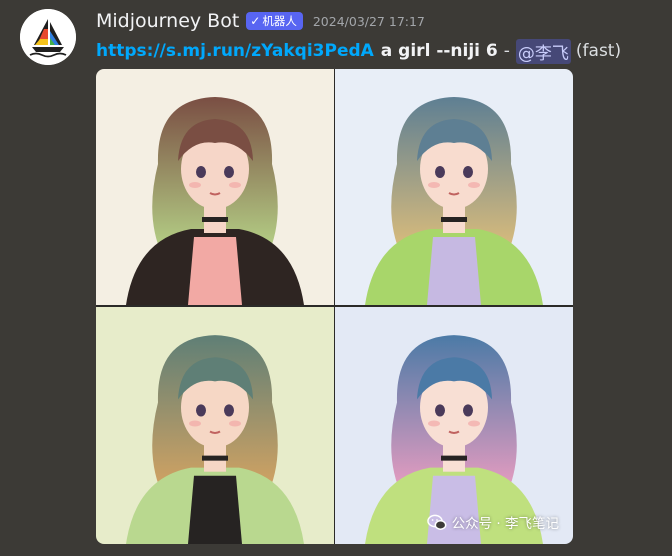 The width and height of the screenshot is (672, 556). I want to click on user-mention: @李飞, so click(543, 51).